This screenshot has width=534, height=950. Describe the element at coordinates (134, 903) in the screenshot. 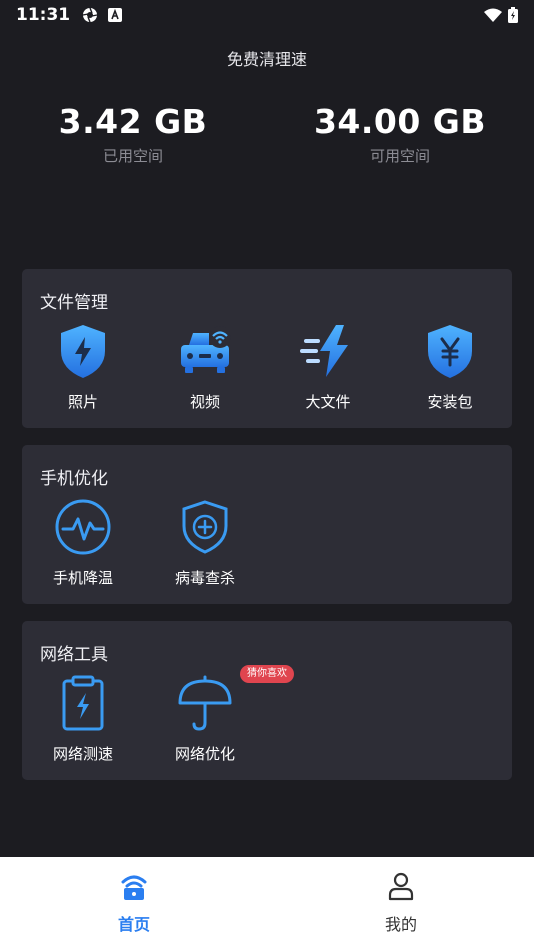

I see `nav-home: 首页` at that location.